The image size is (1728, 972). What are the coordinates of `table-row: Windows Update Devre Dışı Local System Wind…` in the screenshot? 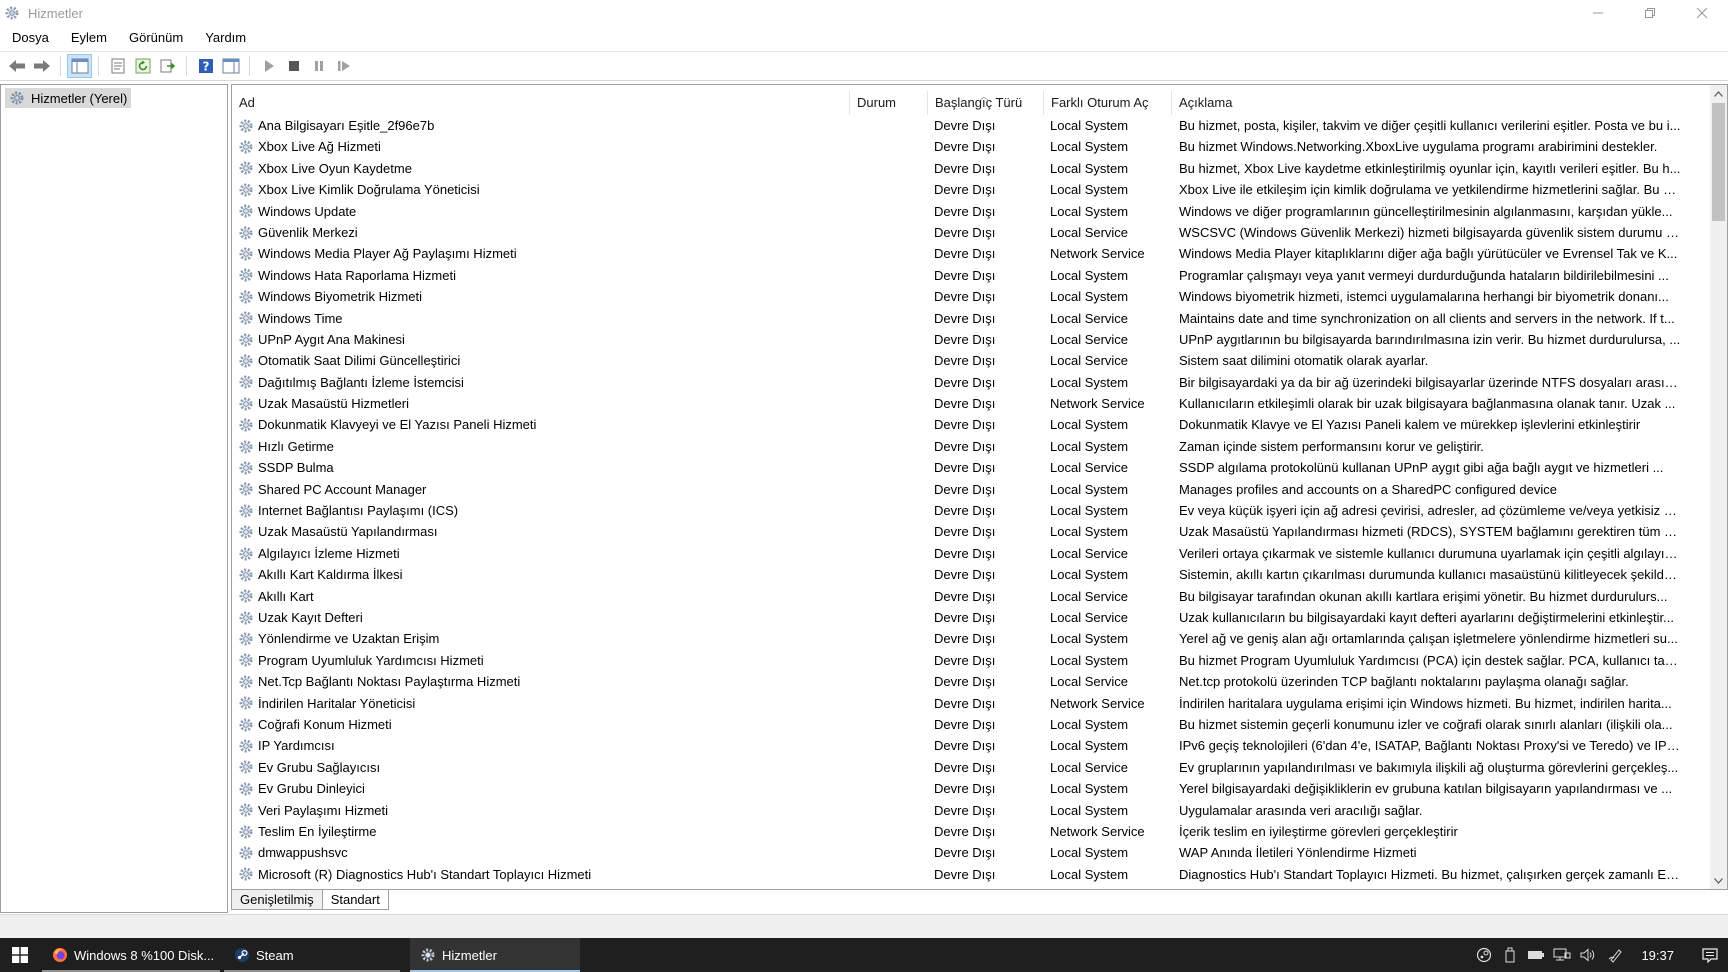 It's located at (972, 211).